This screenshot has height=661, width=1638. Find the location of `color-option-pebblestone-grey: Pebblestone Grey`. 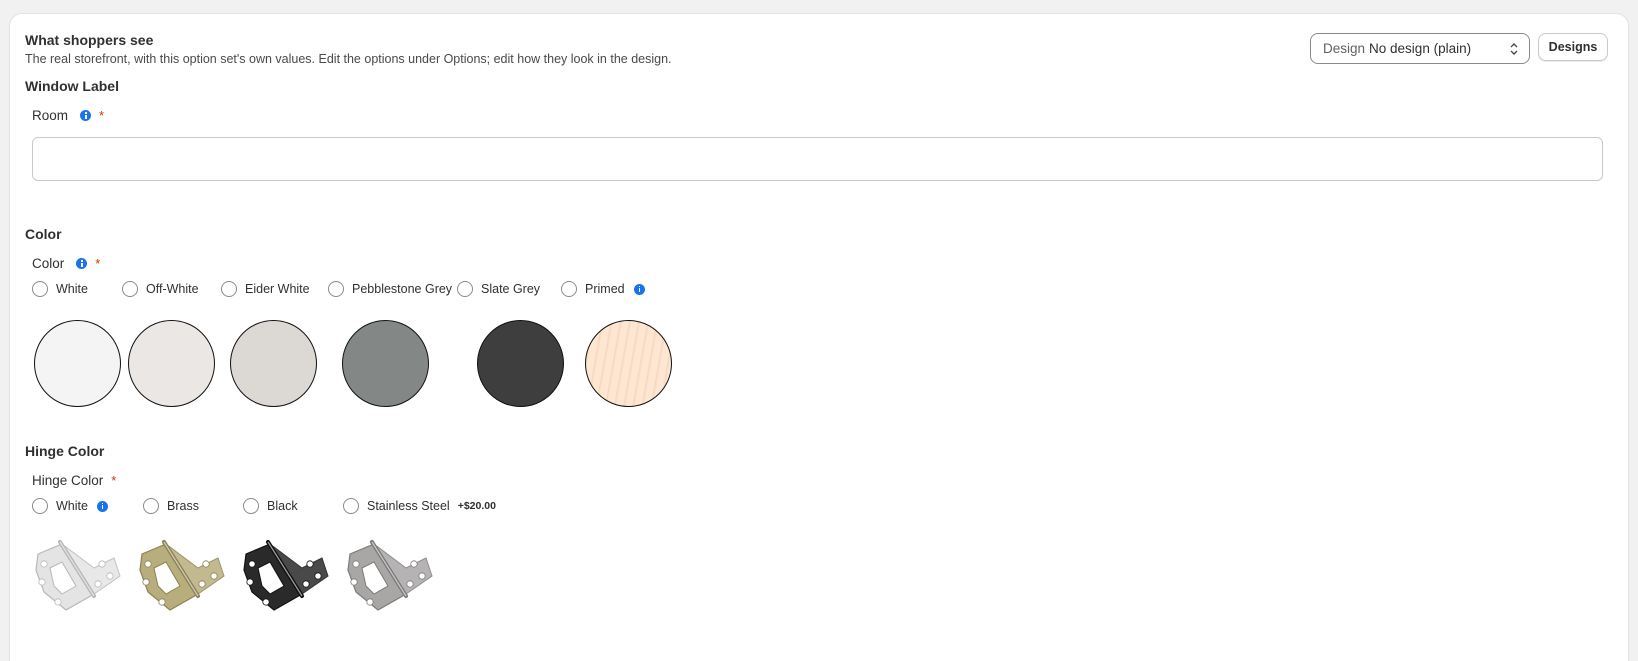

color-option-pebblestone-grey: Pebblestone Grey is located at coordinates (390, 289).